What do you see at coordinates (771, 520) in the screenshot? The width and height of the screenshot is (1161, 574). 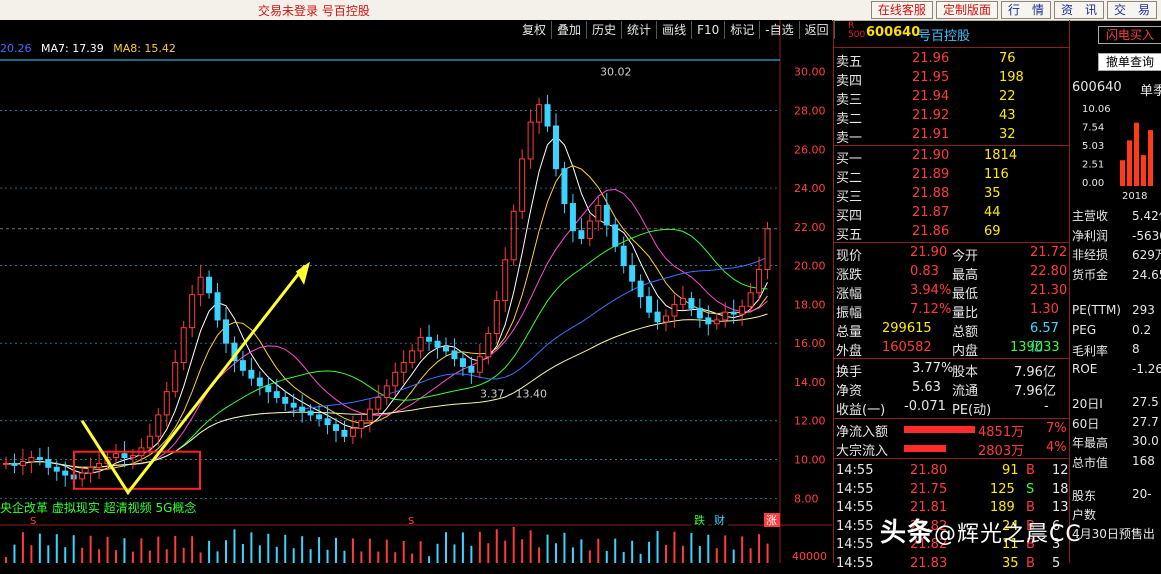 I see `event-marker: 涨` at bounding box center [771, 520].